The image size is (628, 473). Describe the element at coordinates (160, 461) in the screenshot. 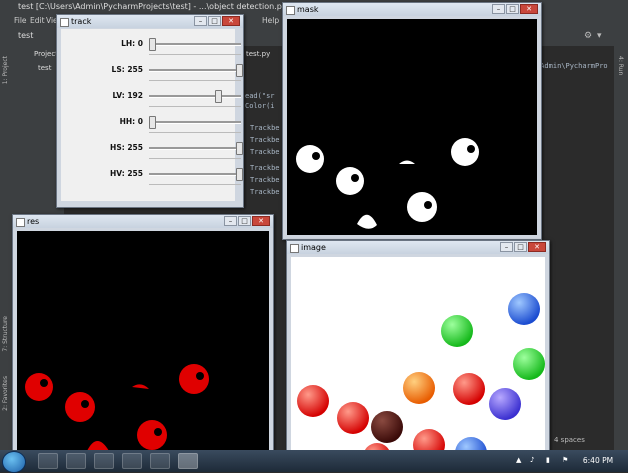

I see `pycharm-taskbar-icon` at that location.